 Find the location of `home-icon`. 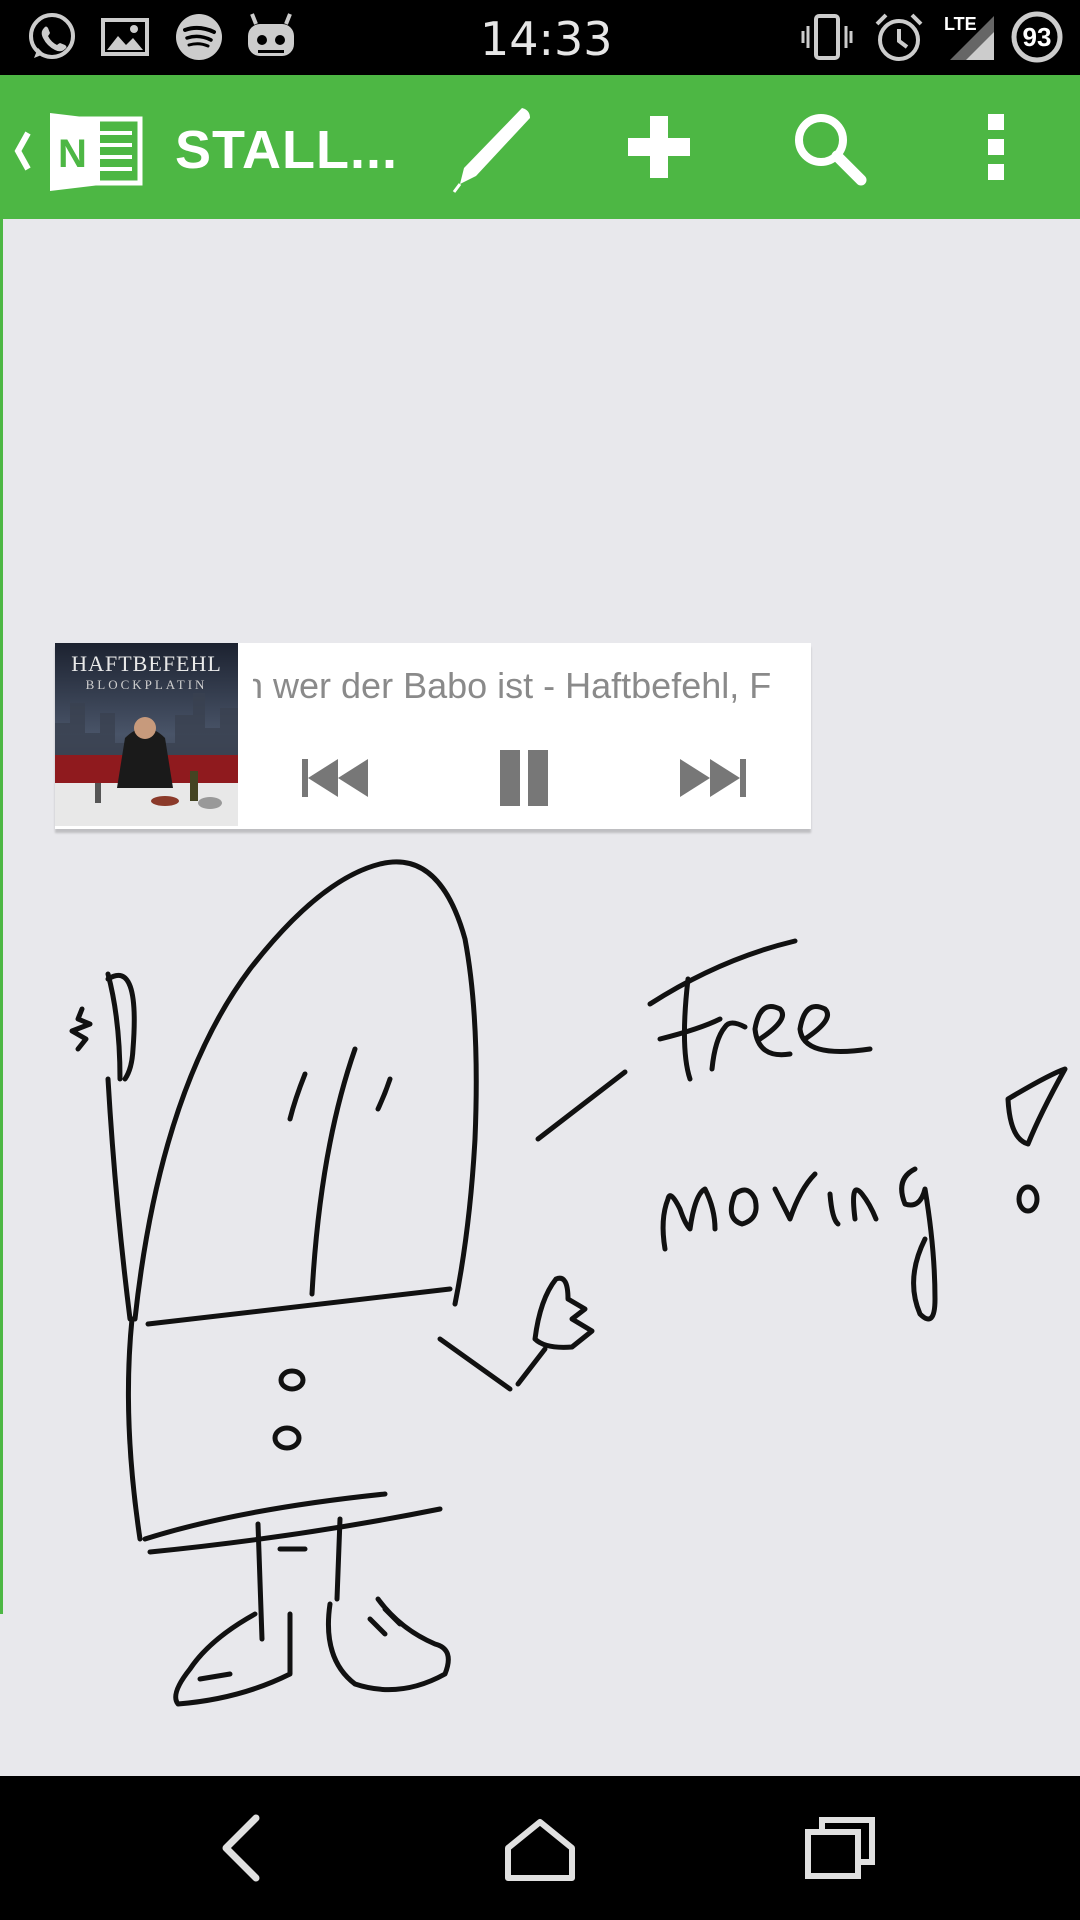

home-icon is located at coordinates (540, 1850).